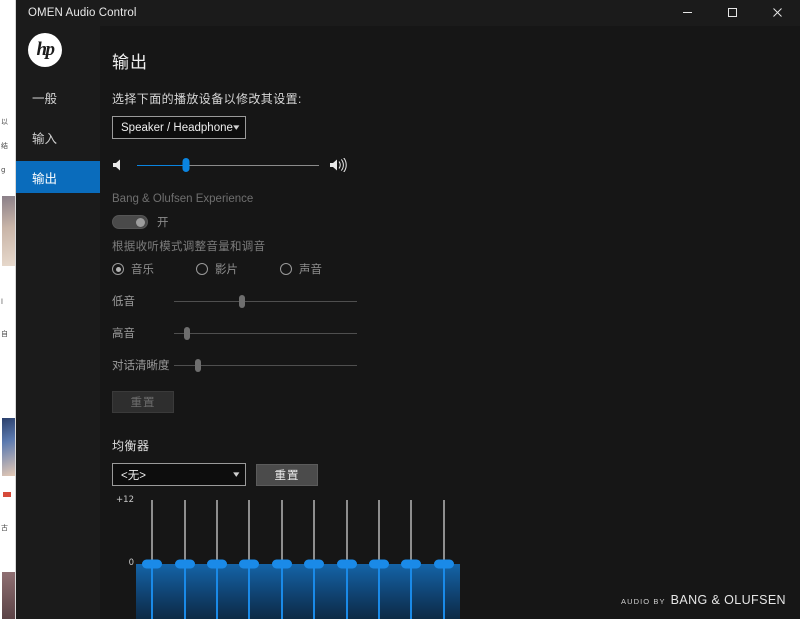 Image resolution: width=800 pixels, height=619 pixels. Describe the element at coordinates (226, 270) in the screenshot. I see `radio-label: 影片` at that location.